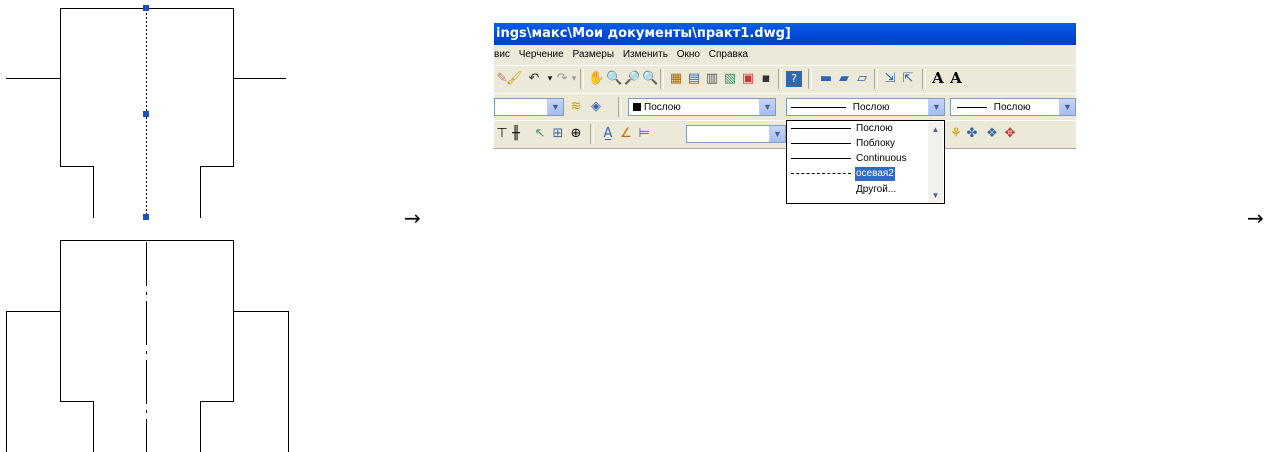  Describe the element at coordinates (844, 79) in the screenshot. I see `layer-states-icon: ▰` at that location.